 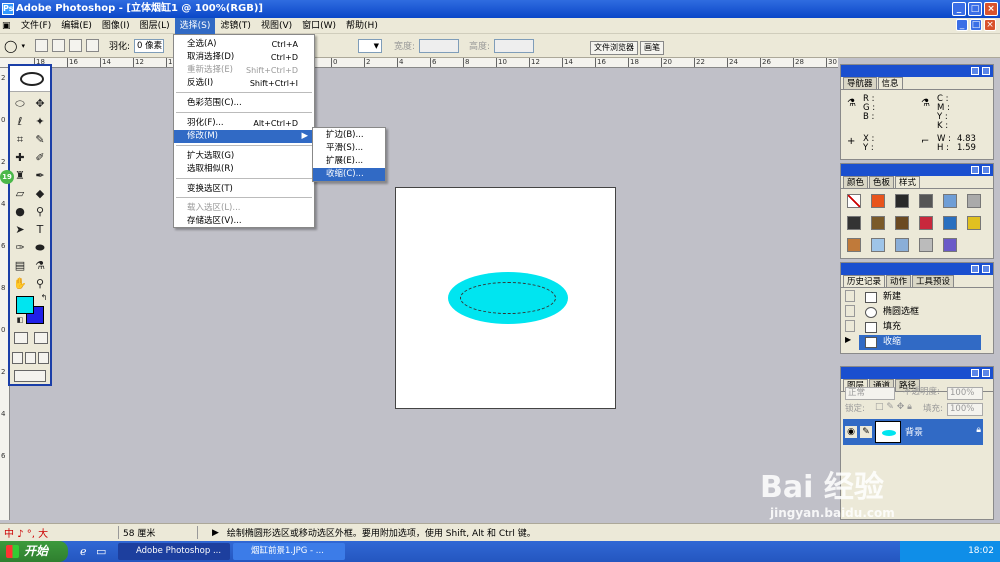 I want to click on hand-tool-icon: ✋, so click(x=20, y=284).